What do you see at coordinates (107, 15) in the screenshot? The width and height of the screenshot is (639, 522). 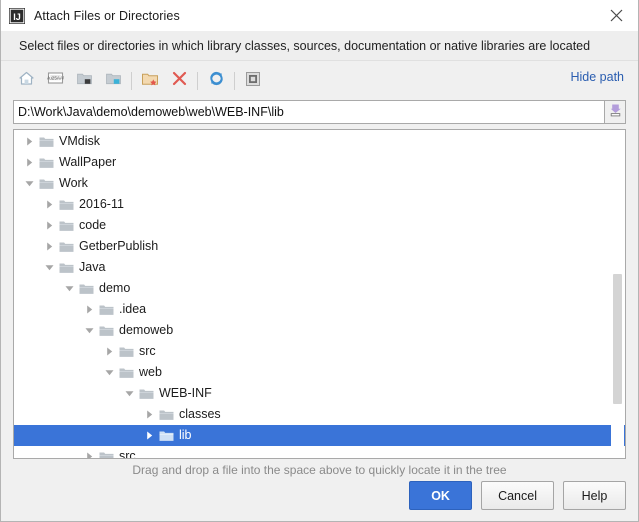 I see `window-title: Attach Files or Directories` at bounding box center [107, 15].